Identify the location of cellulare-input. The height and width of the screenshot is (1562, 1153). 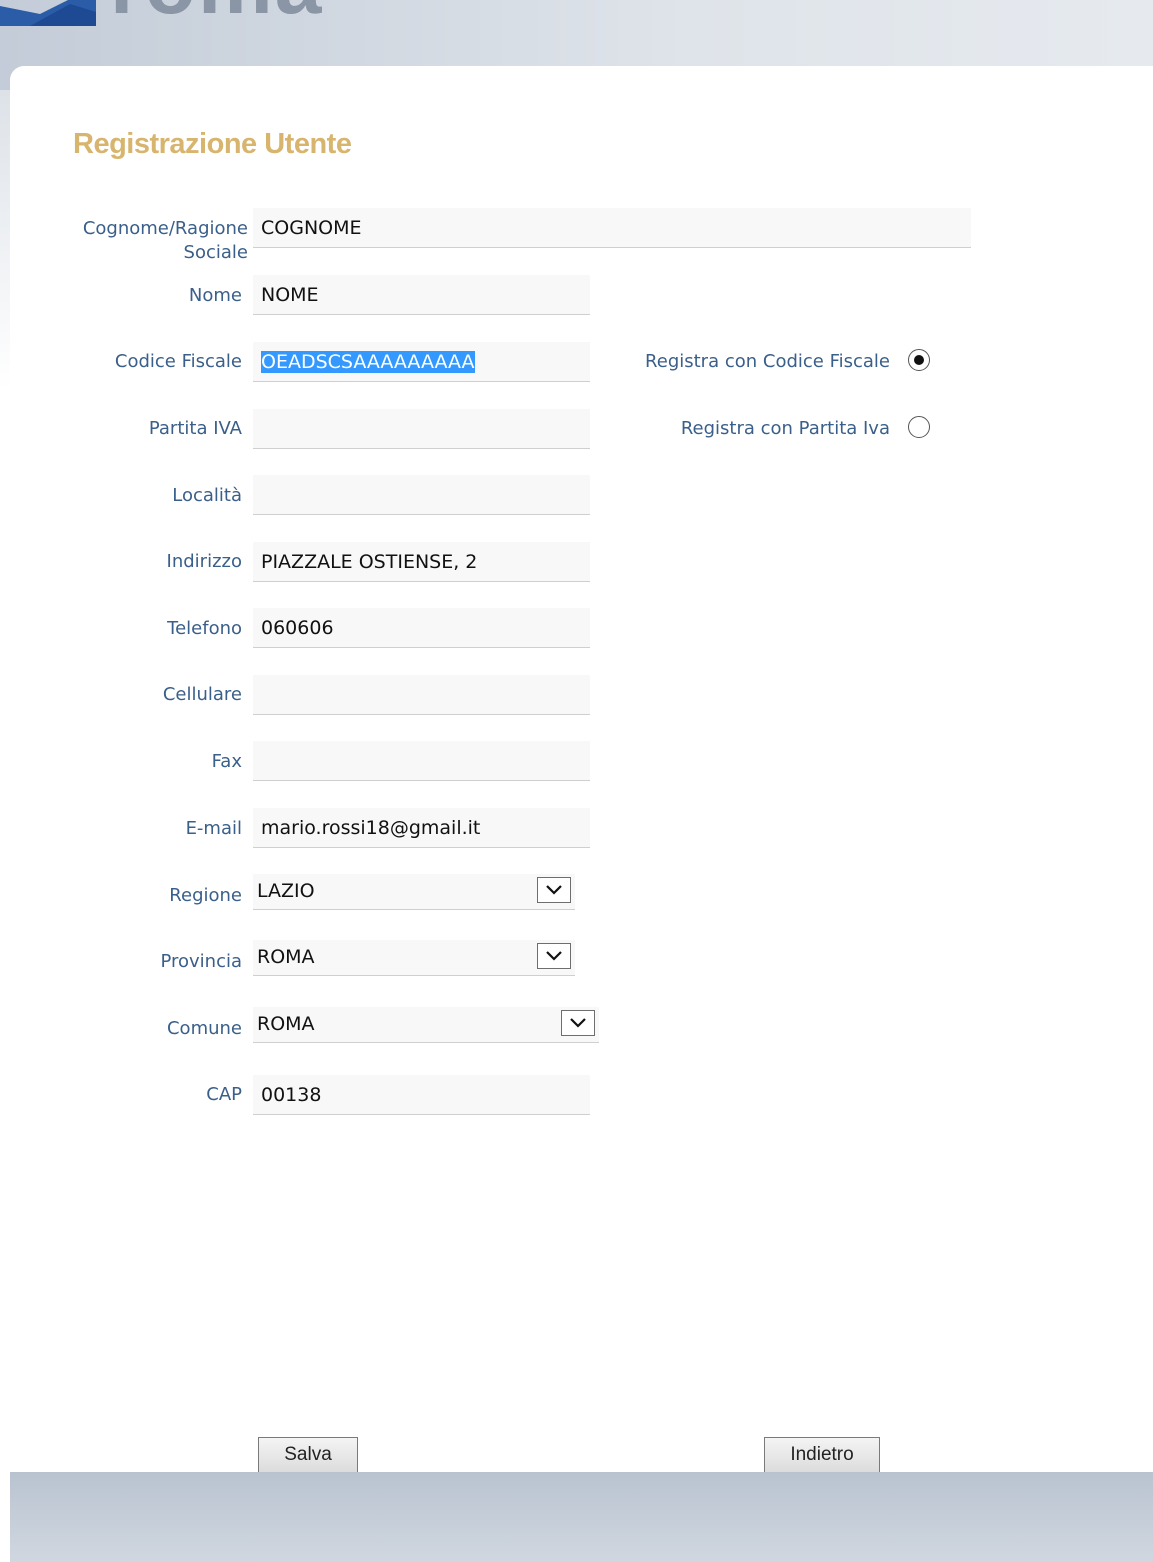
(421, 695).